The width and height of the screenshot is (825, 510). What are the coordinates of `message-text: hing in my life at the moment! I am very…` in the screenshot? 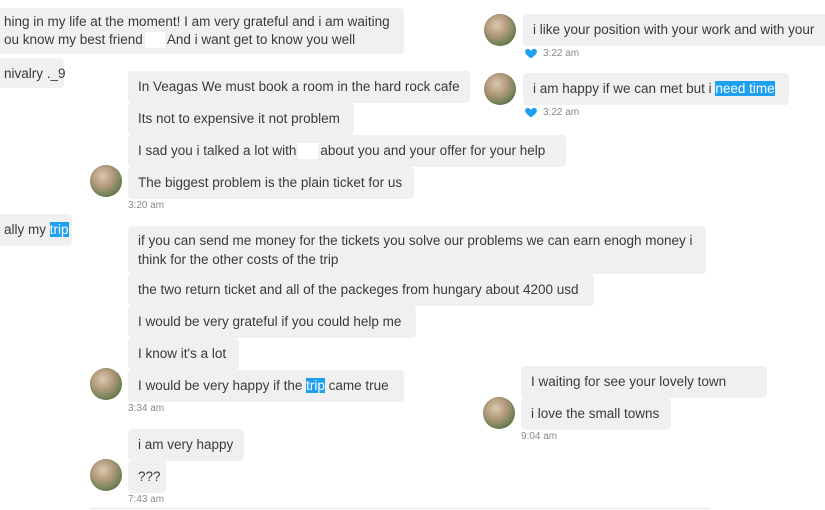 It's located at (197, 21).